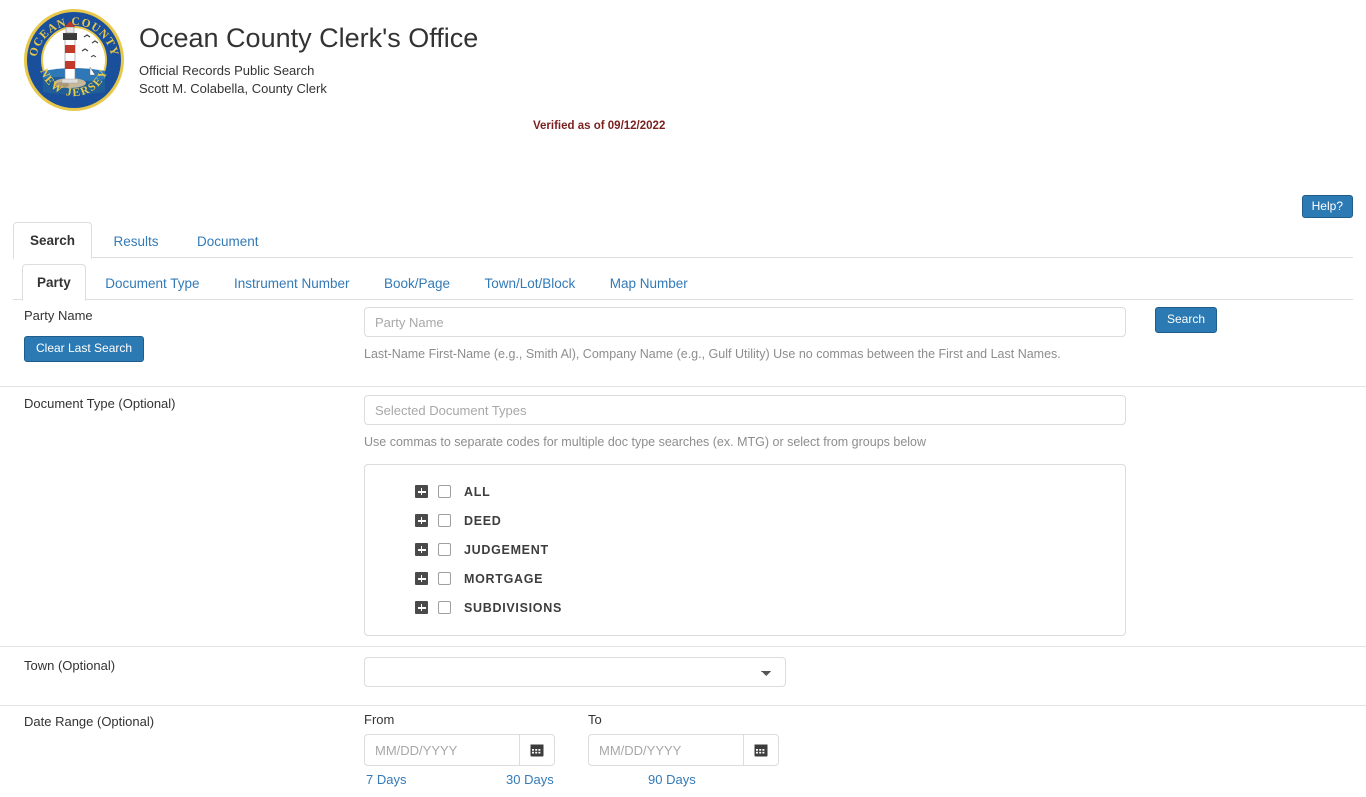  What do you see at coordinates (599, 126) in the screenshot?
I see `verified-as-of-label: Verified as of 09/12/2022` at bounding box center [599, 126].